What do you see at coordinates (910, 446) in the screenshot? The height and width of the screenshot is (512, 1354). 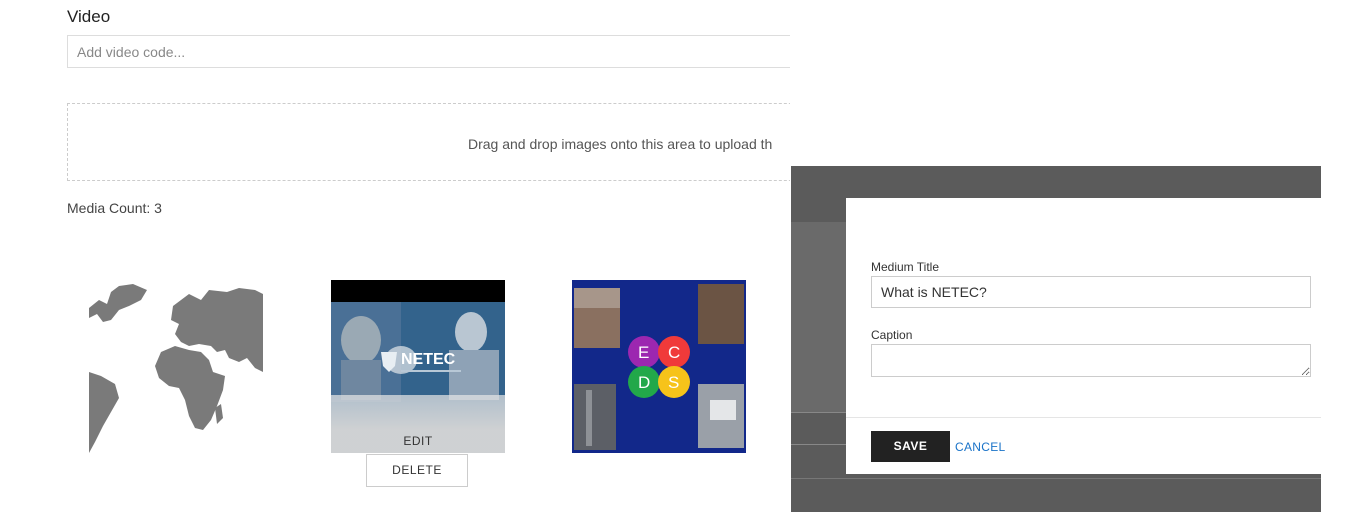 I see `save-button: SAVE` at bounding box center [910, 446].